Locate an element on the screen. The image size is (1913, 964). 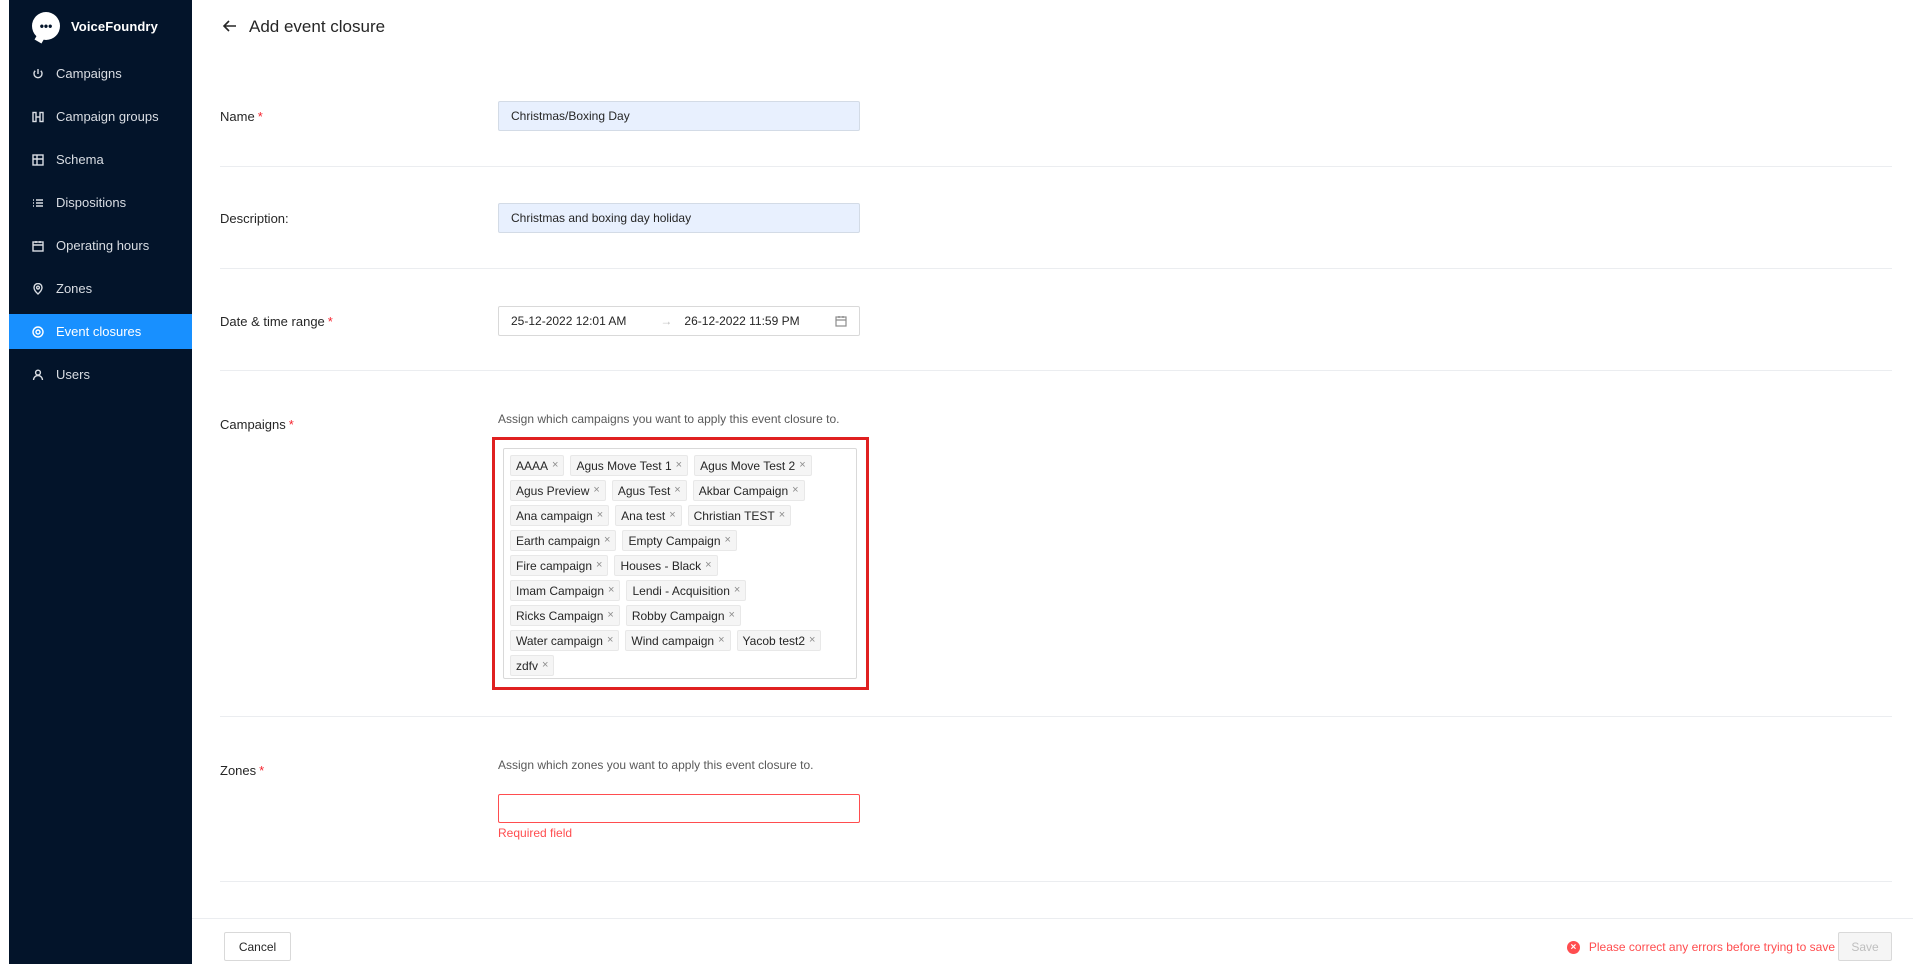
sidebar-item-operating-hours: Operating hours is located at coordinates (100, 245).